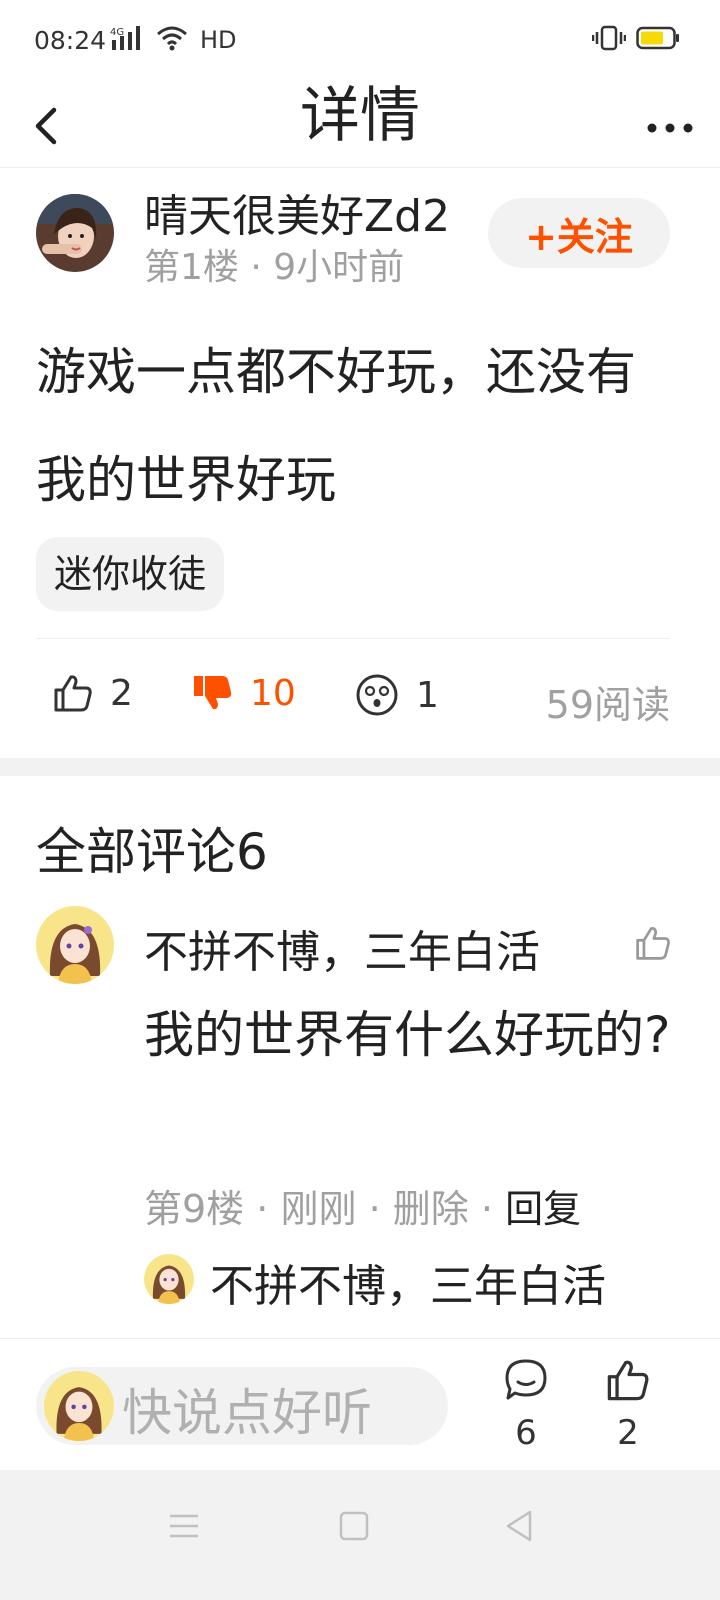 This screenshot has height=1600, width=720. Describe the element at coordinates (362, 1205) in the screenshot. I see `comment-meta: 第9楼 · 刚刚 · 删除 · 回复` at that location.